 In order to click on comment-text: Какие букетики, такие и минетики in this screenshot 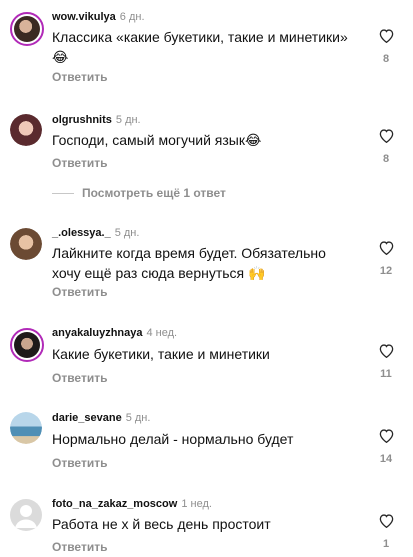, I will do `click(161, 354)`.